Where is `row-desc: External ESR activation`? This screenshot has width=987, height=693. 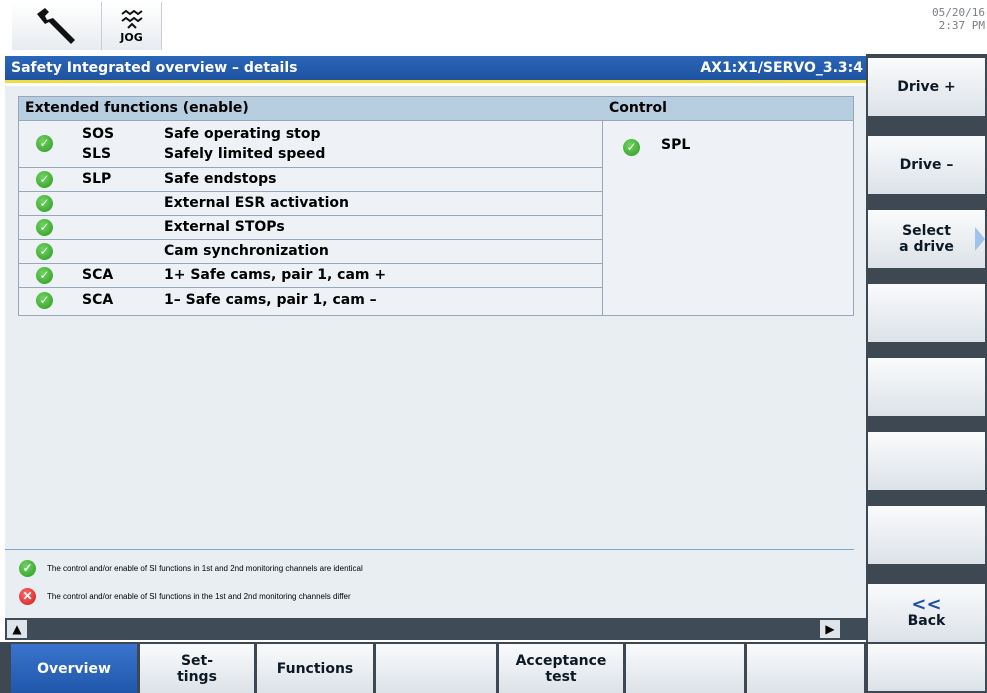 row-desc: External ESR activation is located at coordinates (256, 203).